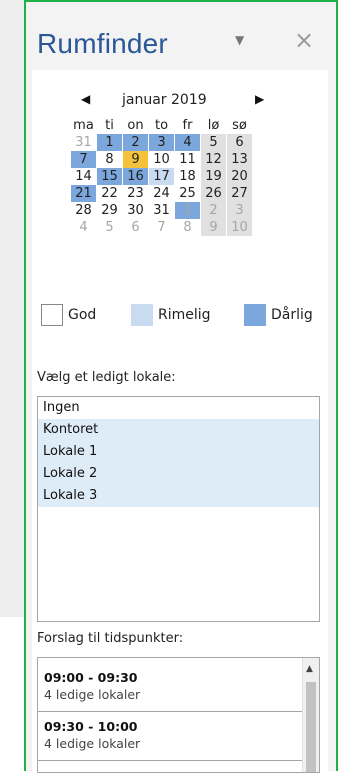 The width and height of the screenshot is (342, 773). What do you see at coordinates (178, 496) in the screenshot?
I see `room-list-item: Lokale 3` at bounding box center [178, 496].